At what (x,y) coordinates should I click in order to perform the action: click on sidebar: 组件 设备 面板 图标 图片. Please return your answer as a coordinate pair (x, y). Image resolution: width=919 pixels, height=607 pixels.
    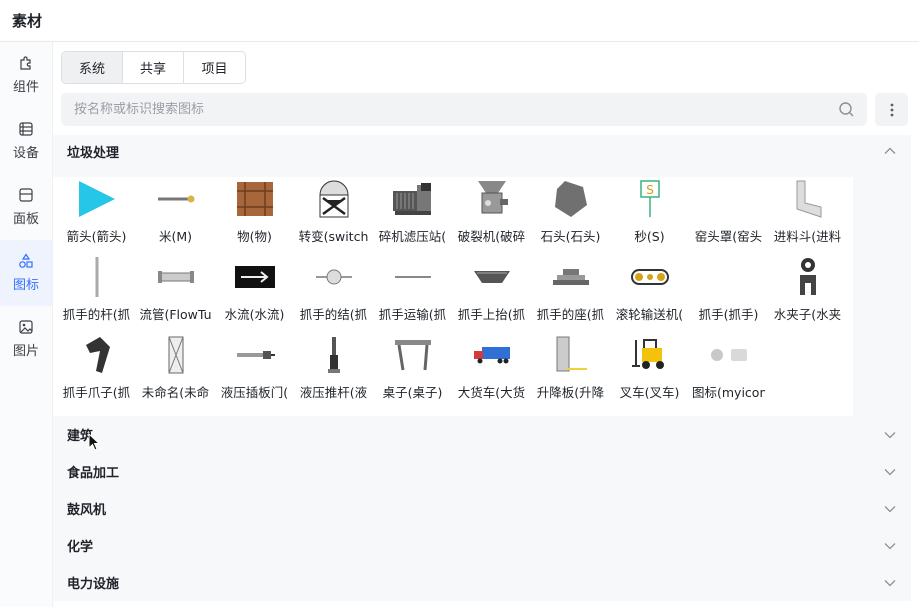
    Looking at the image, I should click on (26, 324).